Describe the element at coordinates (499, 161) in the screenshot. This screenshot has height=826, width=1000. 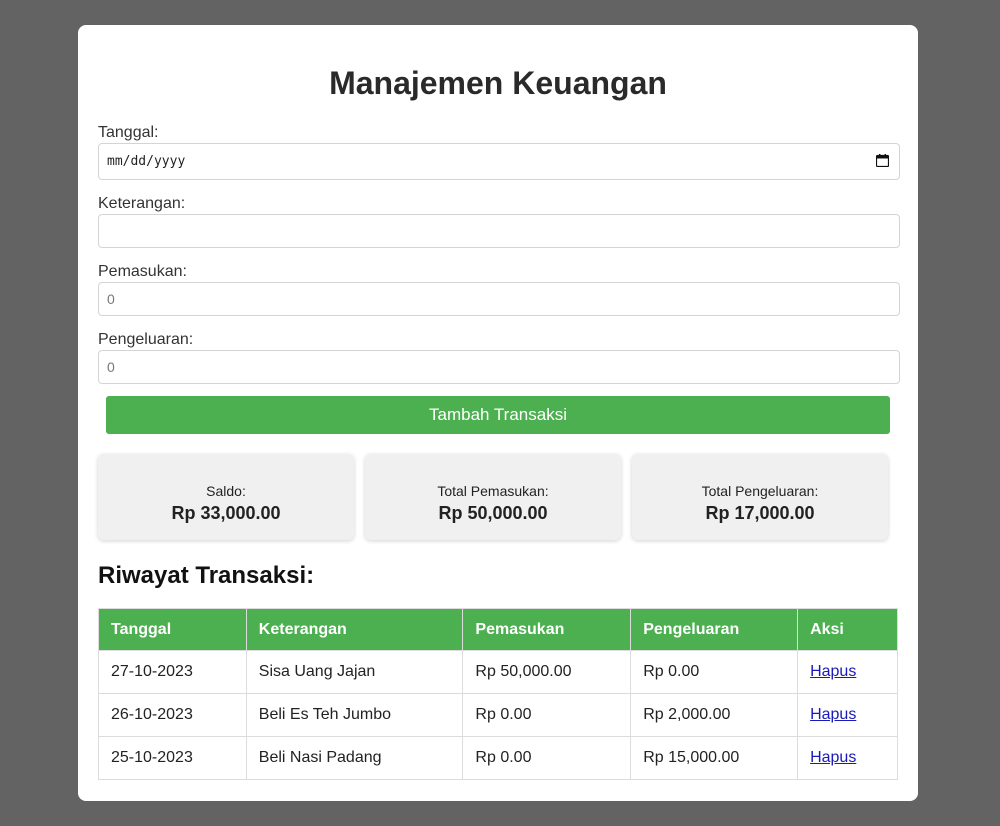
I see `tanggal-date-input: mm/dd/yyyy` at that location.